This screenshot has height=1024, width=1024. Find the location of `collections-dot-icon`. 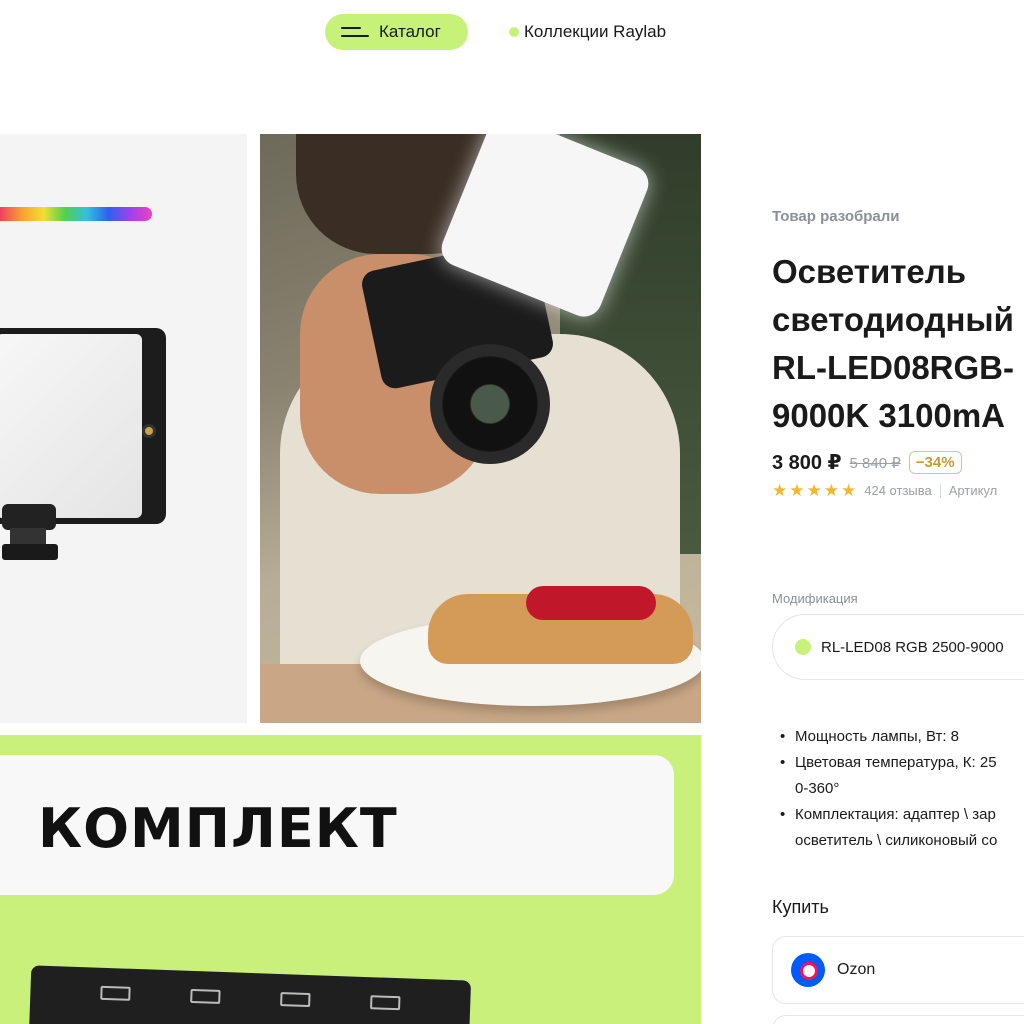

collections-dot-icon is located at coordinates (514, 32).